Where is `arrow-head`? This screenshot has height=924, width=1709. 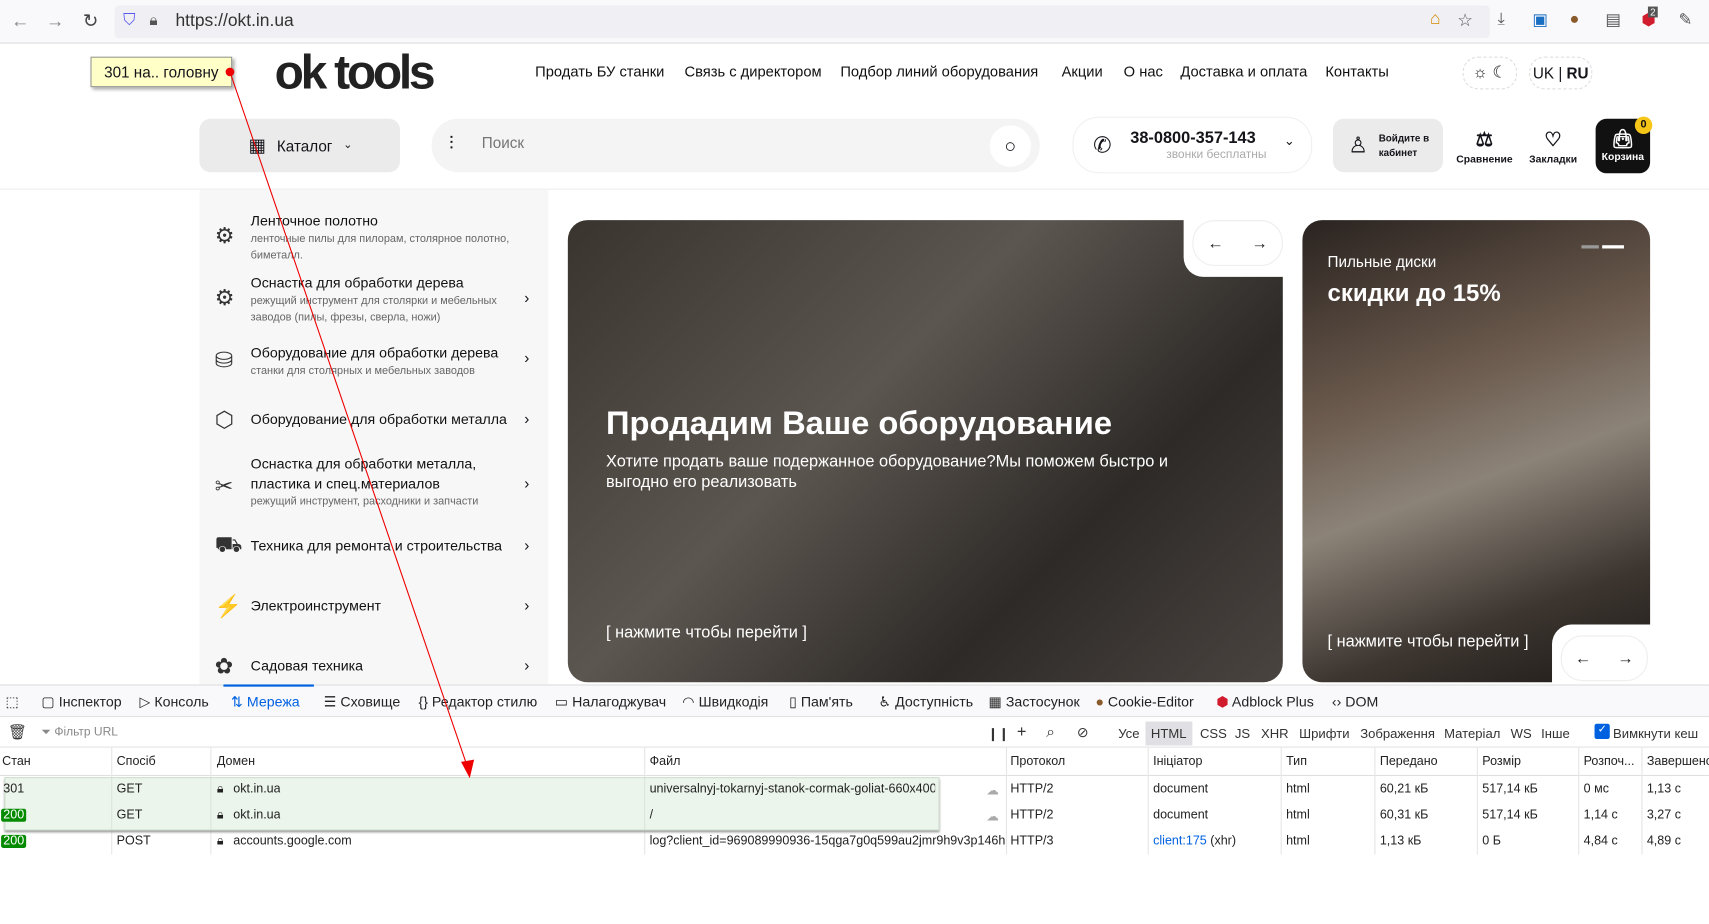
arrow-head is located at coordinates (468, 769).